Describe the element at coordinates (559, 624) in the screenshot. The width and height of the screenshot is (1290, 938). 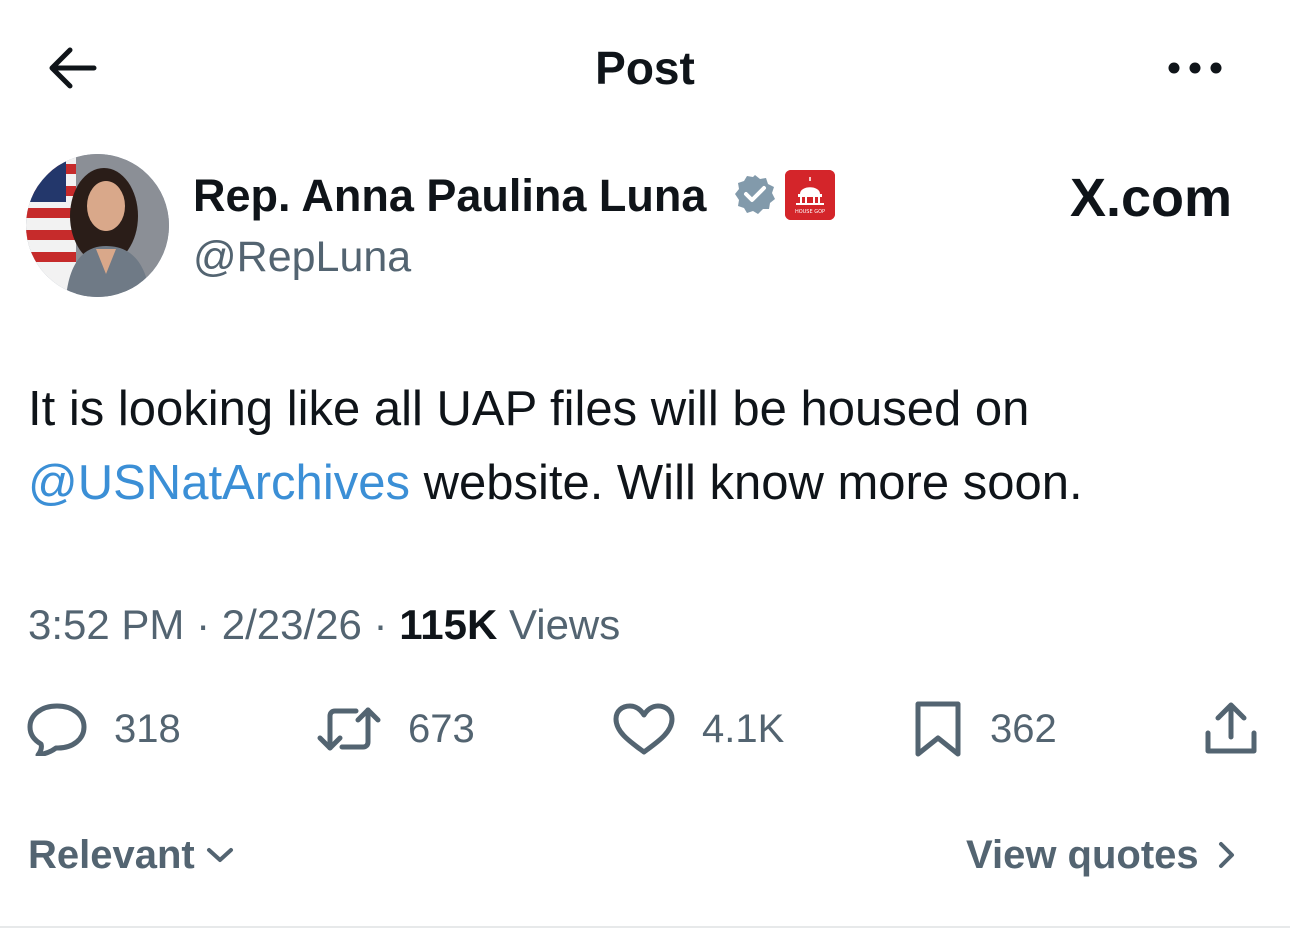
I see `views-label: Views` at that location.